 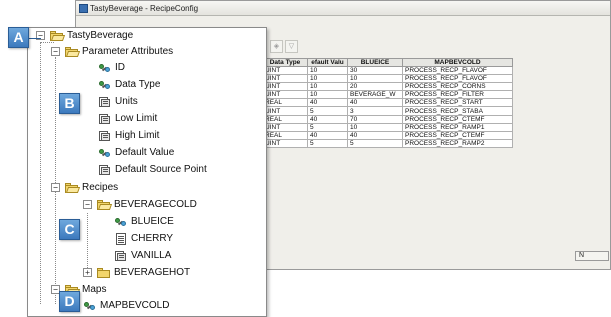 What do you see at coordinates (145, 152) in the screenshot?
I see `tree-node-label: Default Value` at bounding box center [145, 152].